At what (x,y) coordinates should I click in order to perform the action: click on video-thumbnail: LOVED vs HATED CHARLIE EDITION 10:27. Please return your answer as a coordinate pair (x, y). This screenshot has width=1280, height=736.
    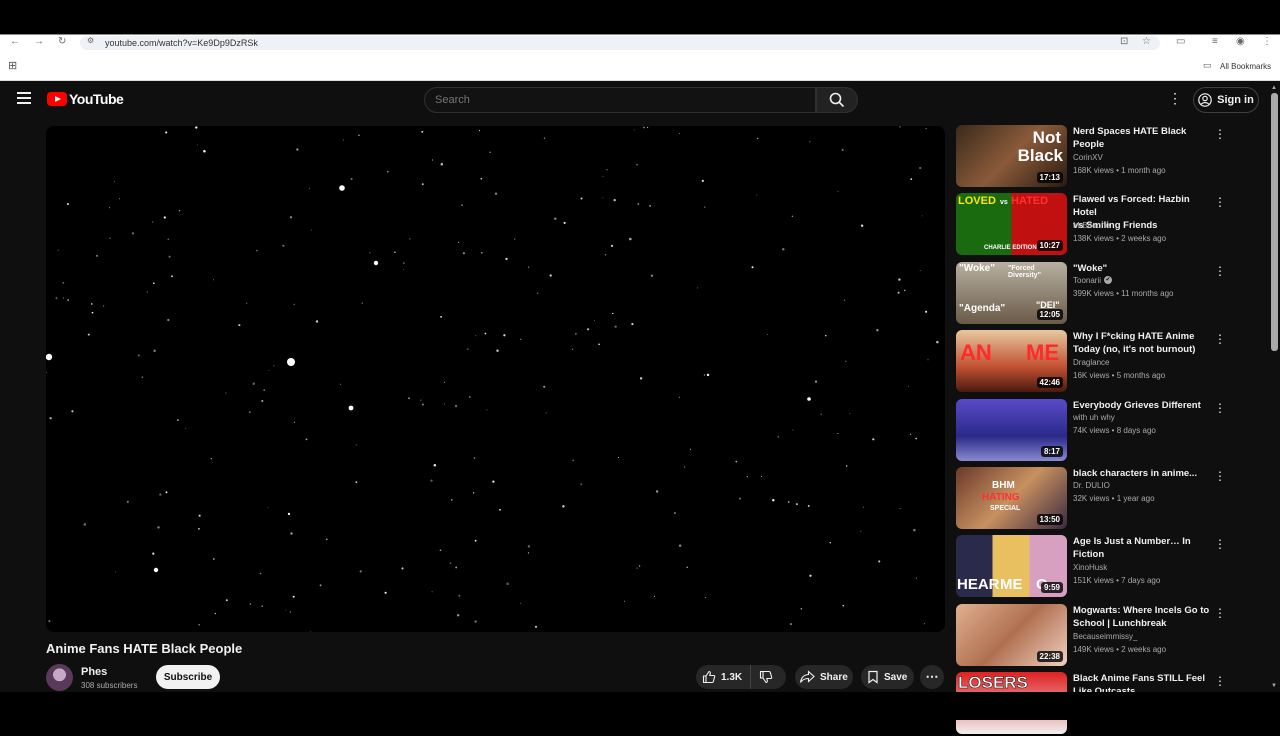
    Looking at the image, I should click on (1011, 224).